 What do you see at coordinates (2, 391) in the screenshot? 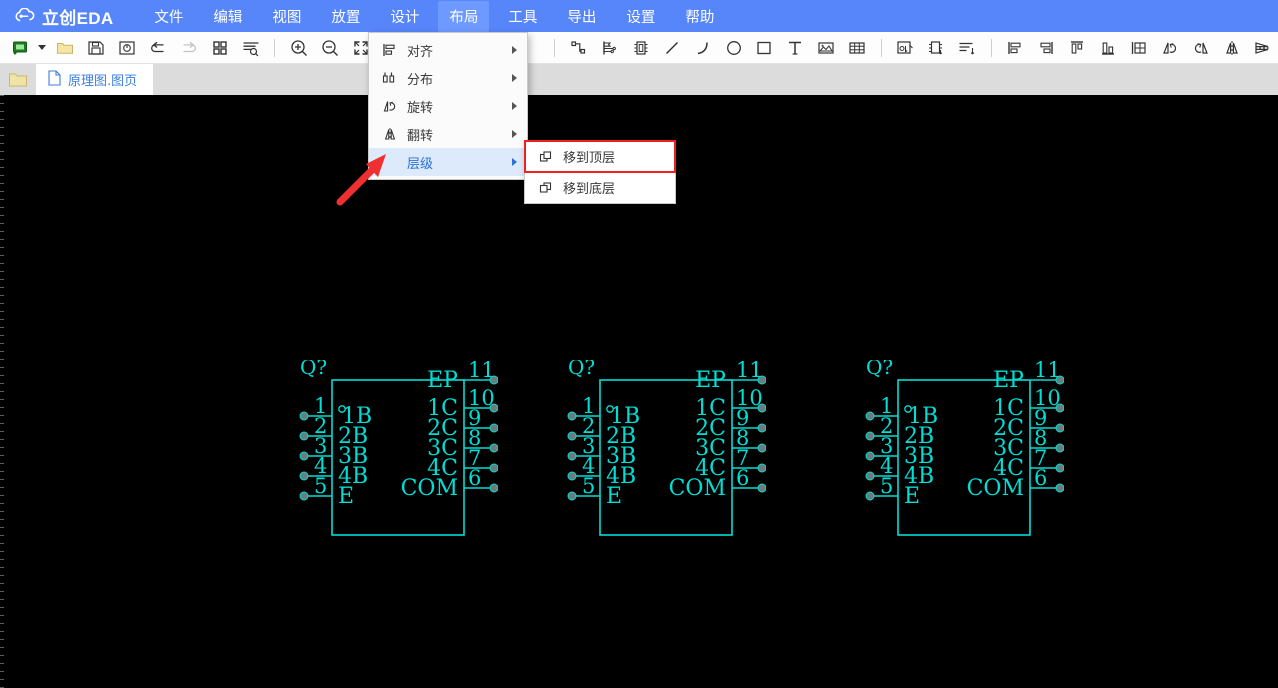
I see `vertical-ruler` at bounding box center [2, 391].